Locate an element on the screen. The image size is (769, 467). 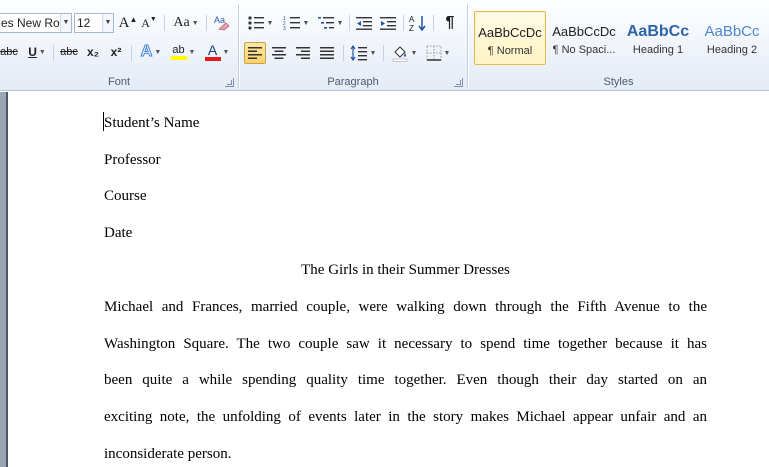
strikethrough-button: abc is located at coordinates (9, 52).